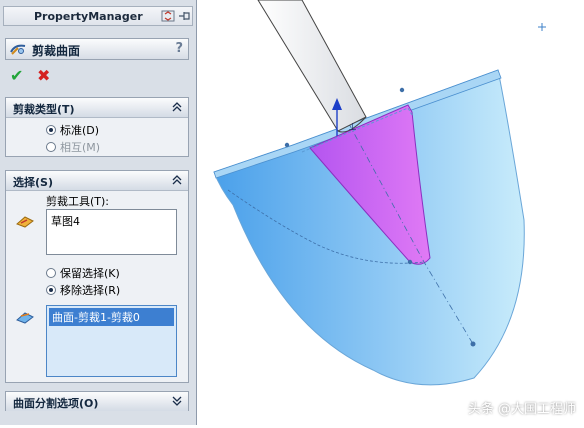 The width and height of the screenshot is (584, 428). I want to click on trim-tool-value: 草图4, so click(65, 221).